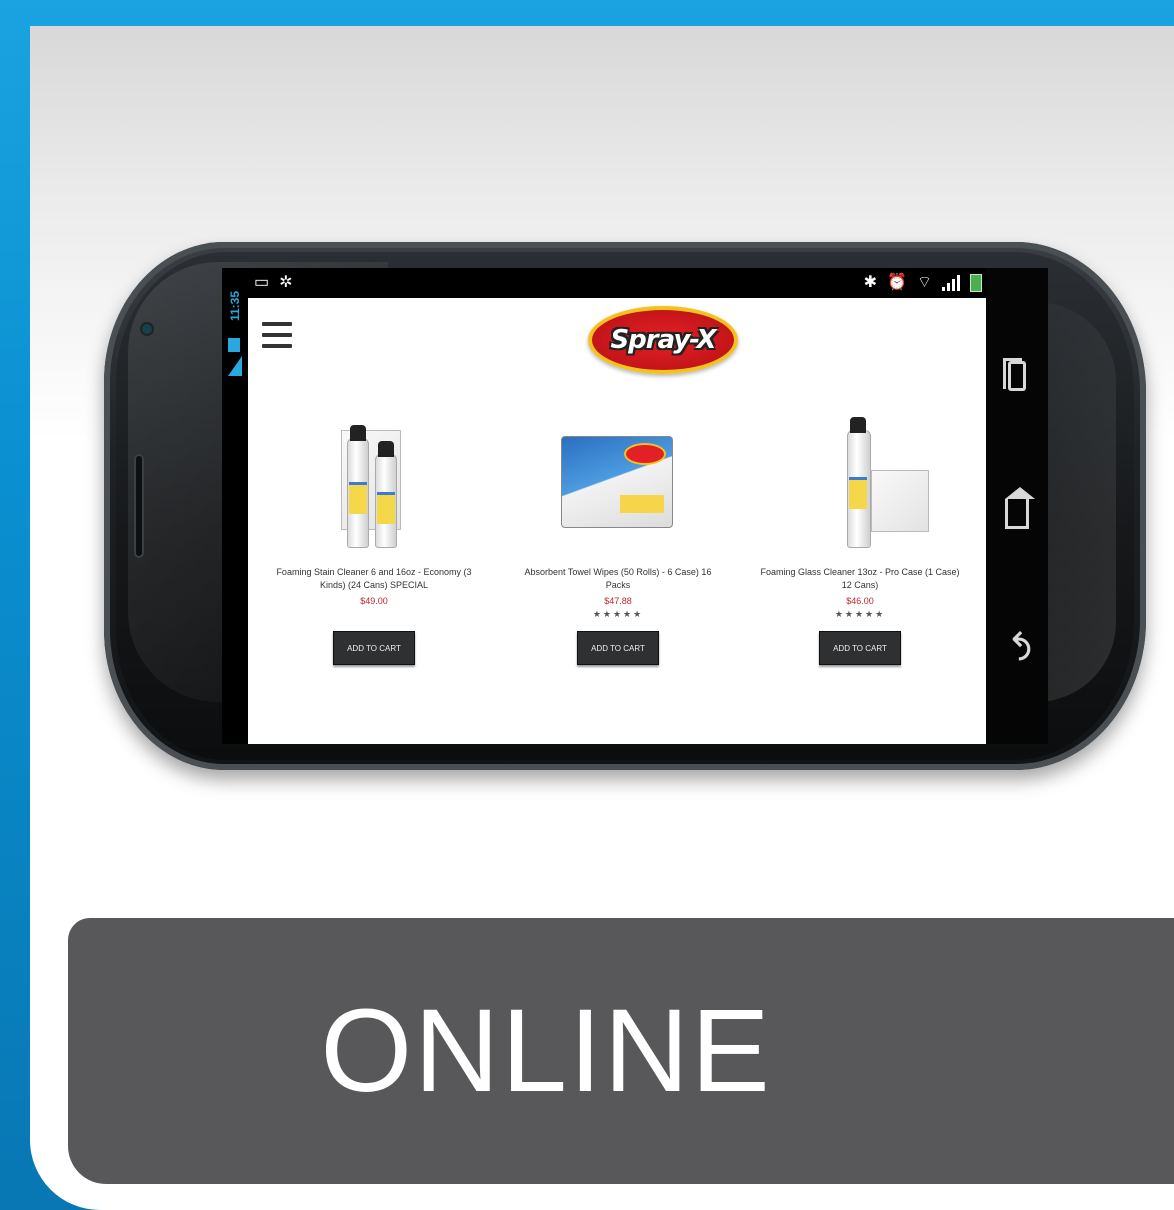  I want to click on banner-title: ONLINE, so click(546, 1051).